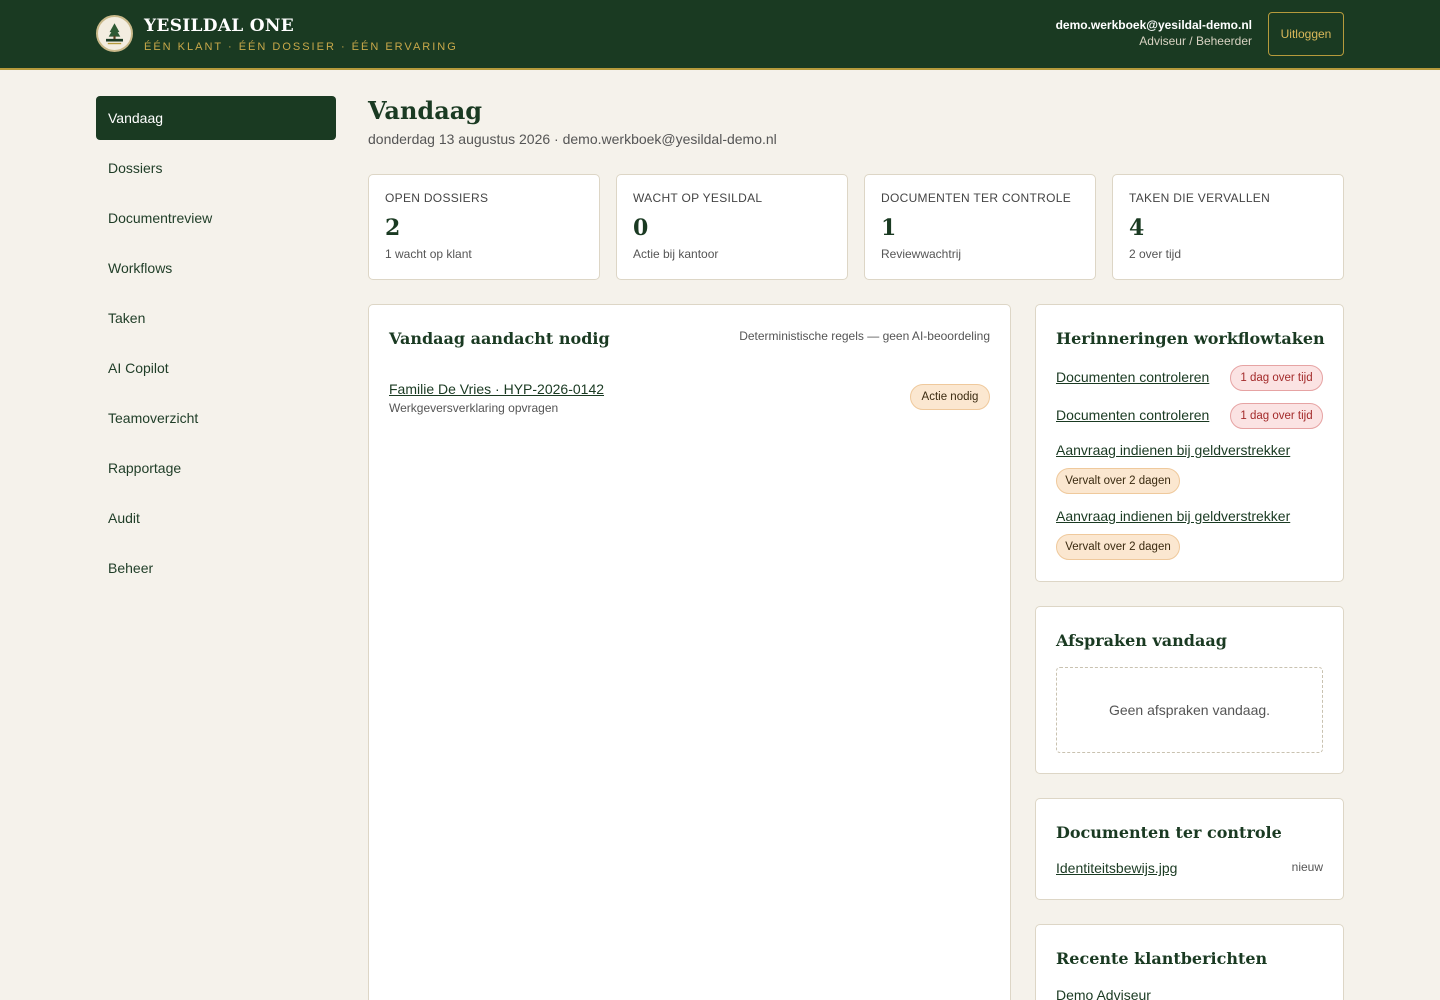 The height and width of the screenshot is (1000, 1440). I want to click on appointments-empty-state: Geen afspraken vandaag., so click(1189, 710).